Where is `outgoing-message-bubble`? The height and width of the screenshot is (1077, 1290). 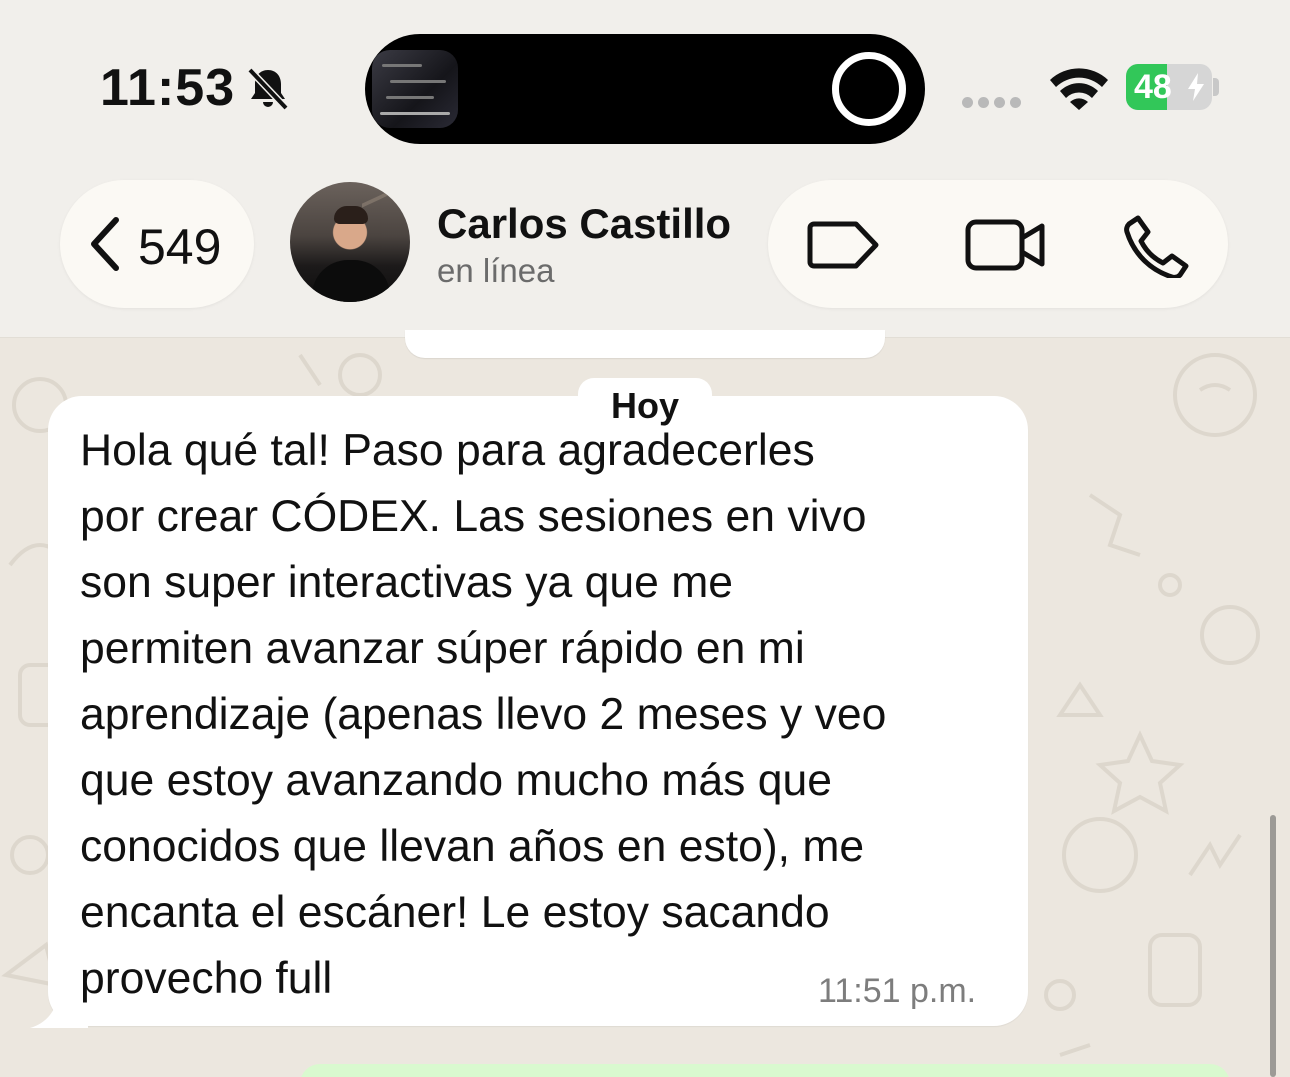 outgoing-message-bubble is located at coordinates (765, 1070).